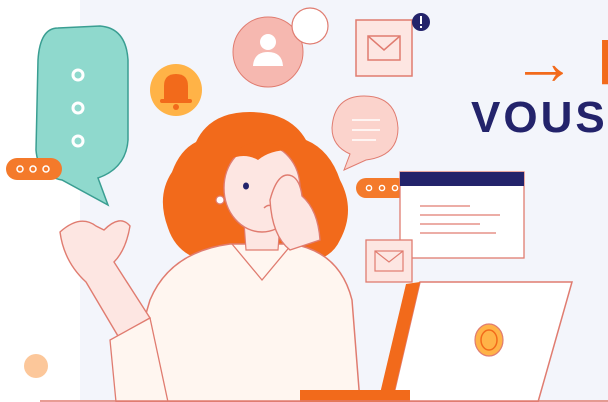 The width and height of the screenshot is (608, 402). I want to click on decorative-dot, so click(36, 366).